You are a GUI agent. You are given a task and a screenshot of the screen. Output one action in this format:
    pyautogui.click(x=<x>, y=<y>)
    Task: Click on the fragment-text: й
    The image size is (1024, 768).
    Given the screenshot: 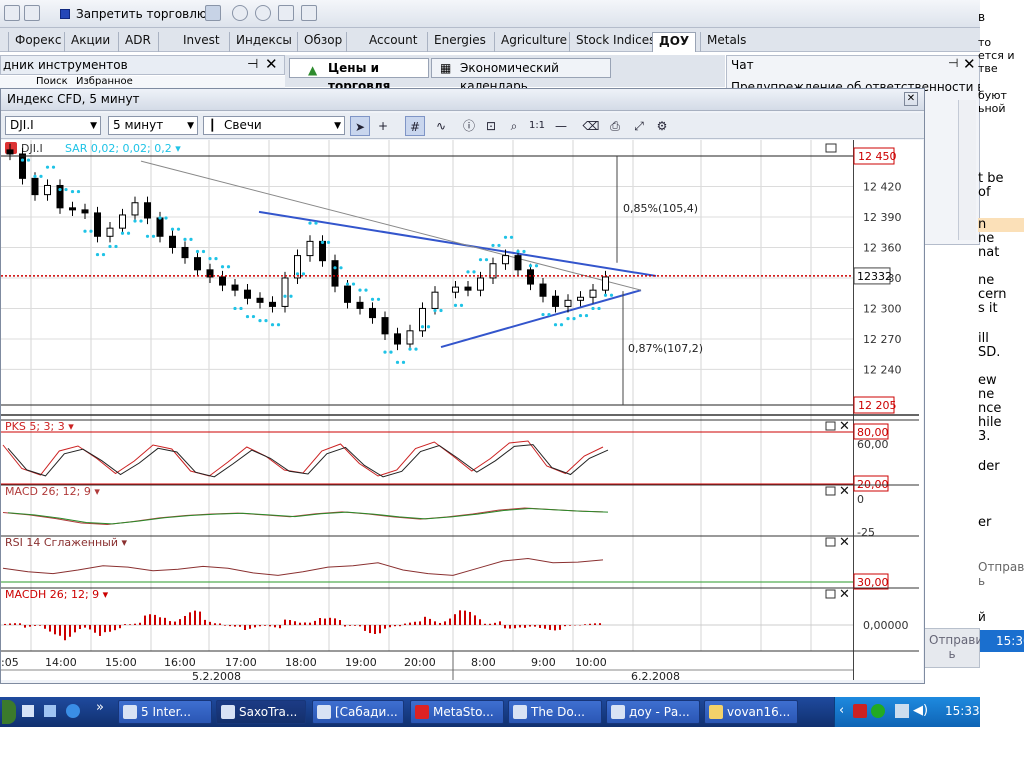 What is the action you would take?
    pyautogui.click(x=982, y=617)
    